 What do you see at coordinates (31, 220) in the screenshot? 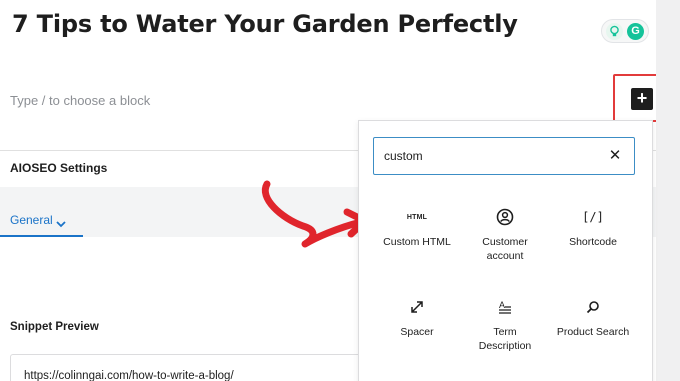
I see `tab-general-label: General` at bounding box center [31, 220].